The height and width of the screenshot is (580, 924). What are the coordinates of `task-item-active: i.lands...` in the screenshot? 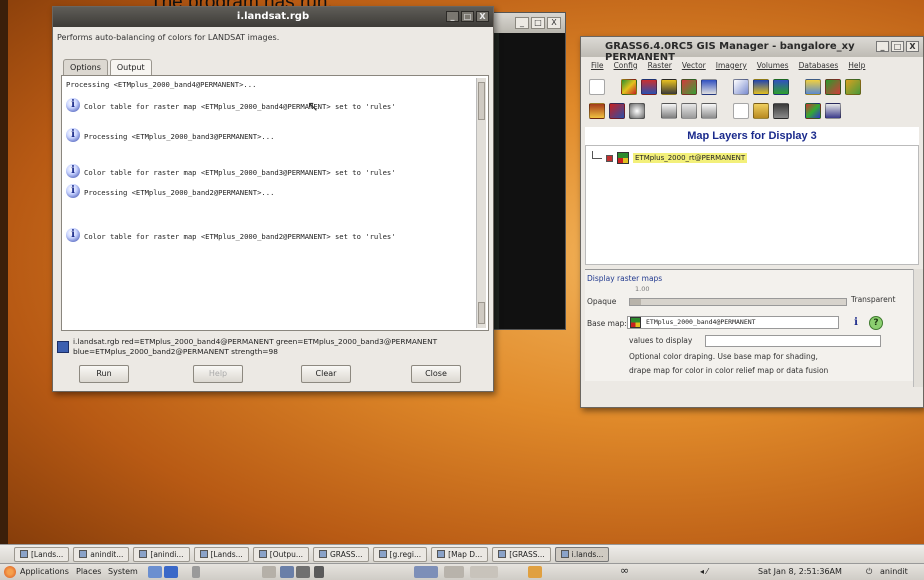 It's located at (582, 554).